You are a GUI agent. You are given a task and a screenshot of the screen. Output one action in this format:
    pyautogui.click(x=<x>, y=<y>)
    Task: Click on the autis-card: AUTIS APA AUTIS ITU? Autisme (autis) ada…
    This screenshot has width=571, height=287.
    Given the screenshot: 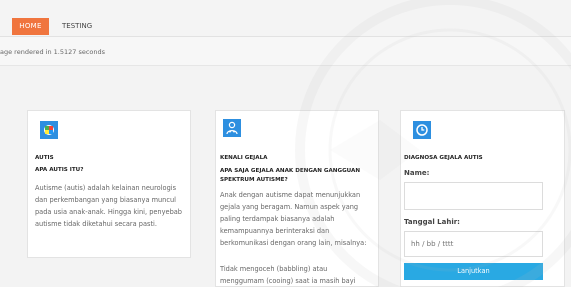 What is the action you would take?
    pyautogui.click(x=109, y=184)
    